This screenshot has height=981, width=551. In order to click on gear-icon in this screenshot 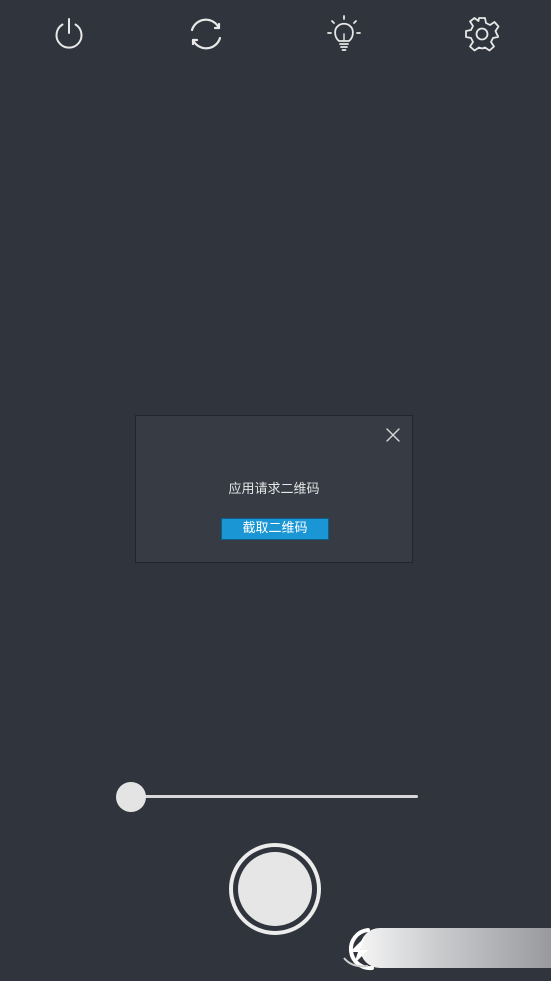, I will do `click(482, 34)`.